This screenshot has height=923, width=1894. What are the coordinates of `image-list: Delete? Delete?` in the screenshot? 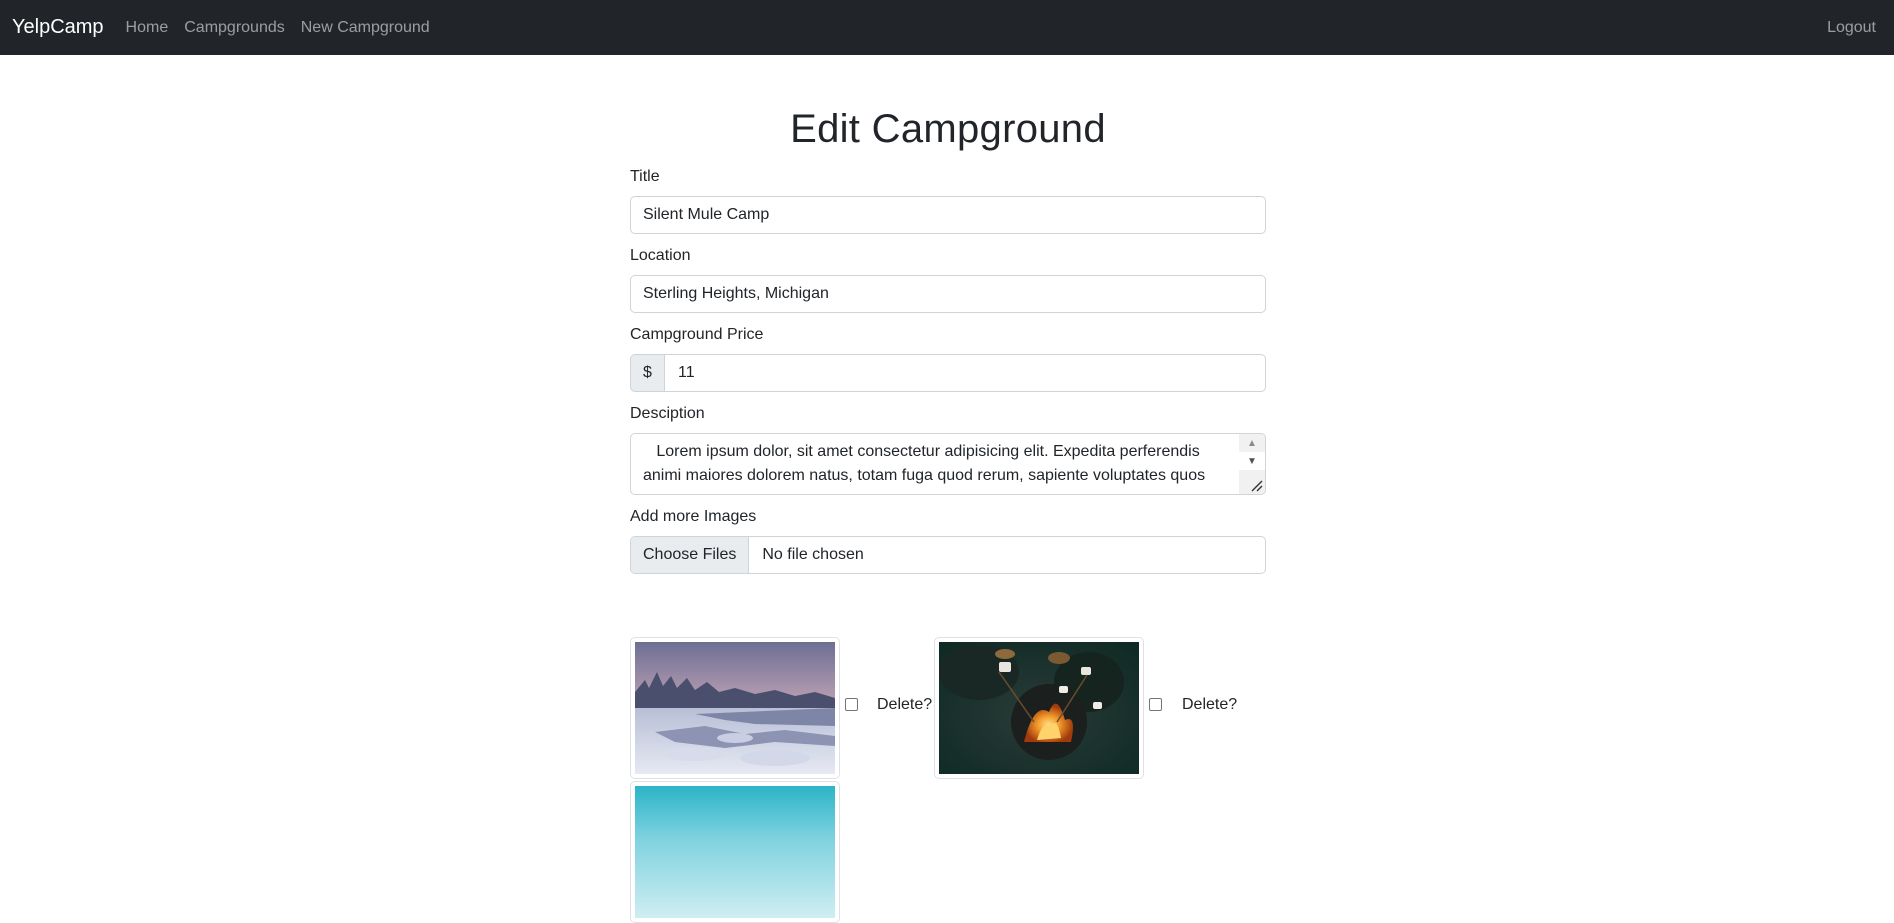 It's located at (948, 780).